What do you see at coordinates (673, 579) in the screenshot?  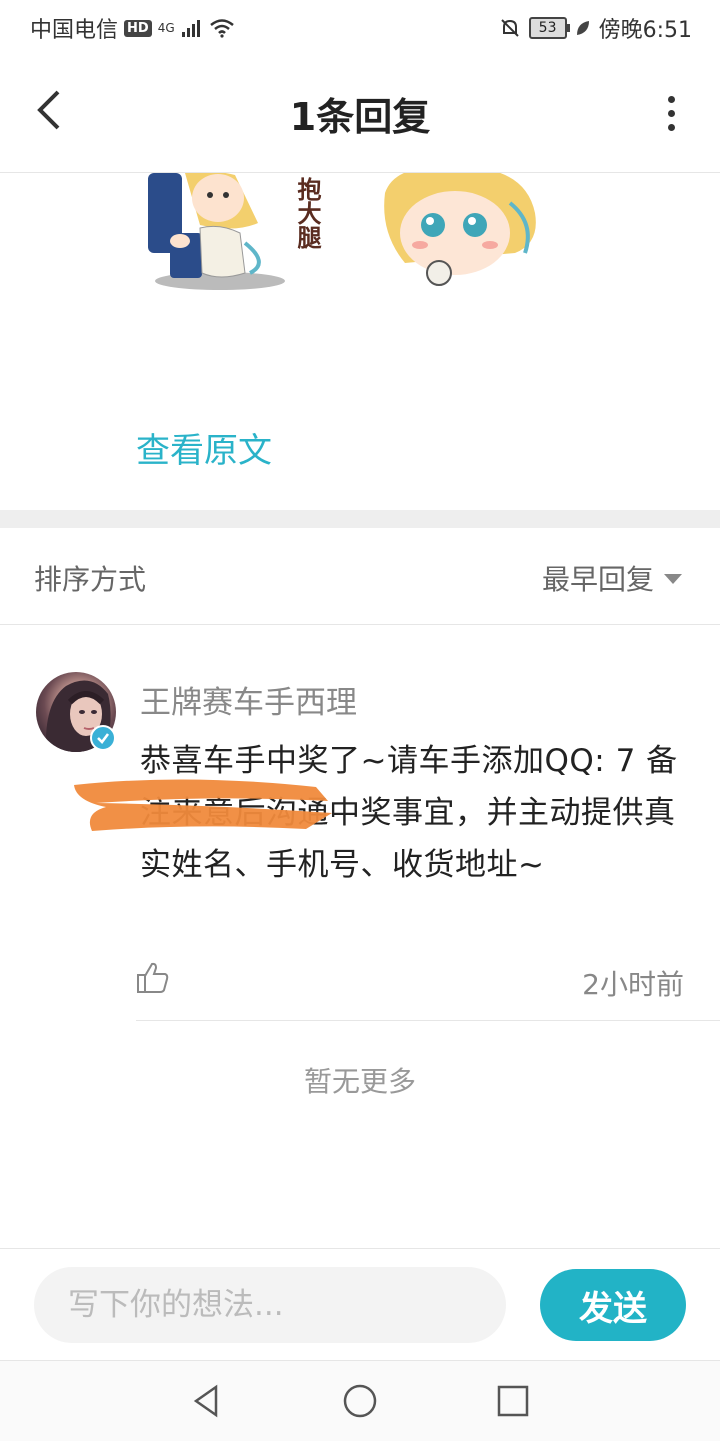 I see `caret-down-icon` at bounding box center [673, 579].